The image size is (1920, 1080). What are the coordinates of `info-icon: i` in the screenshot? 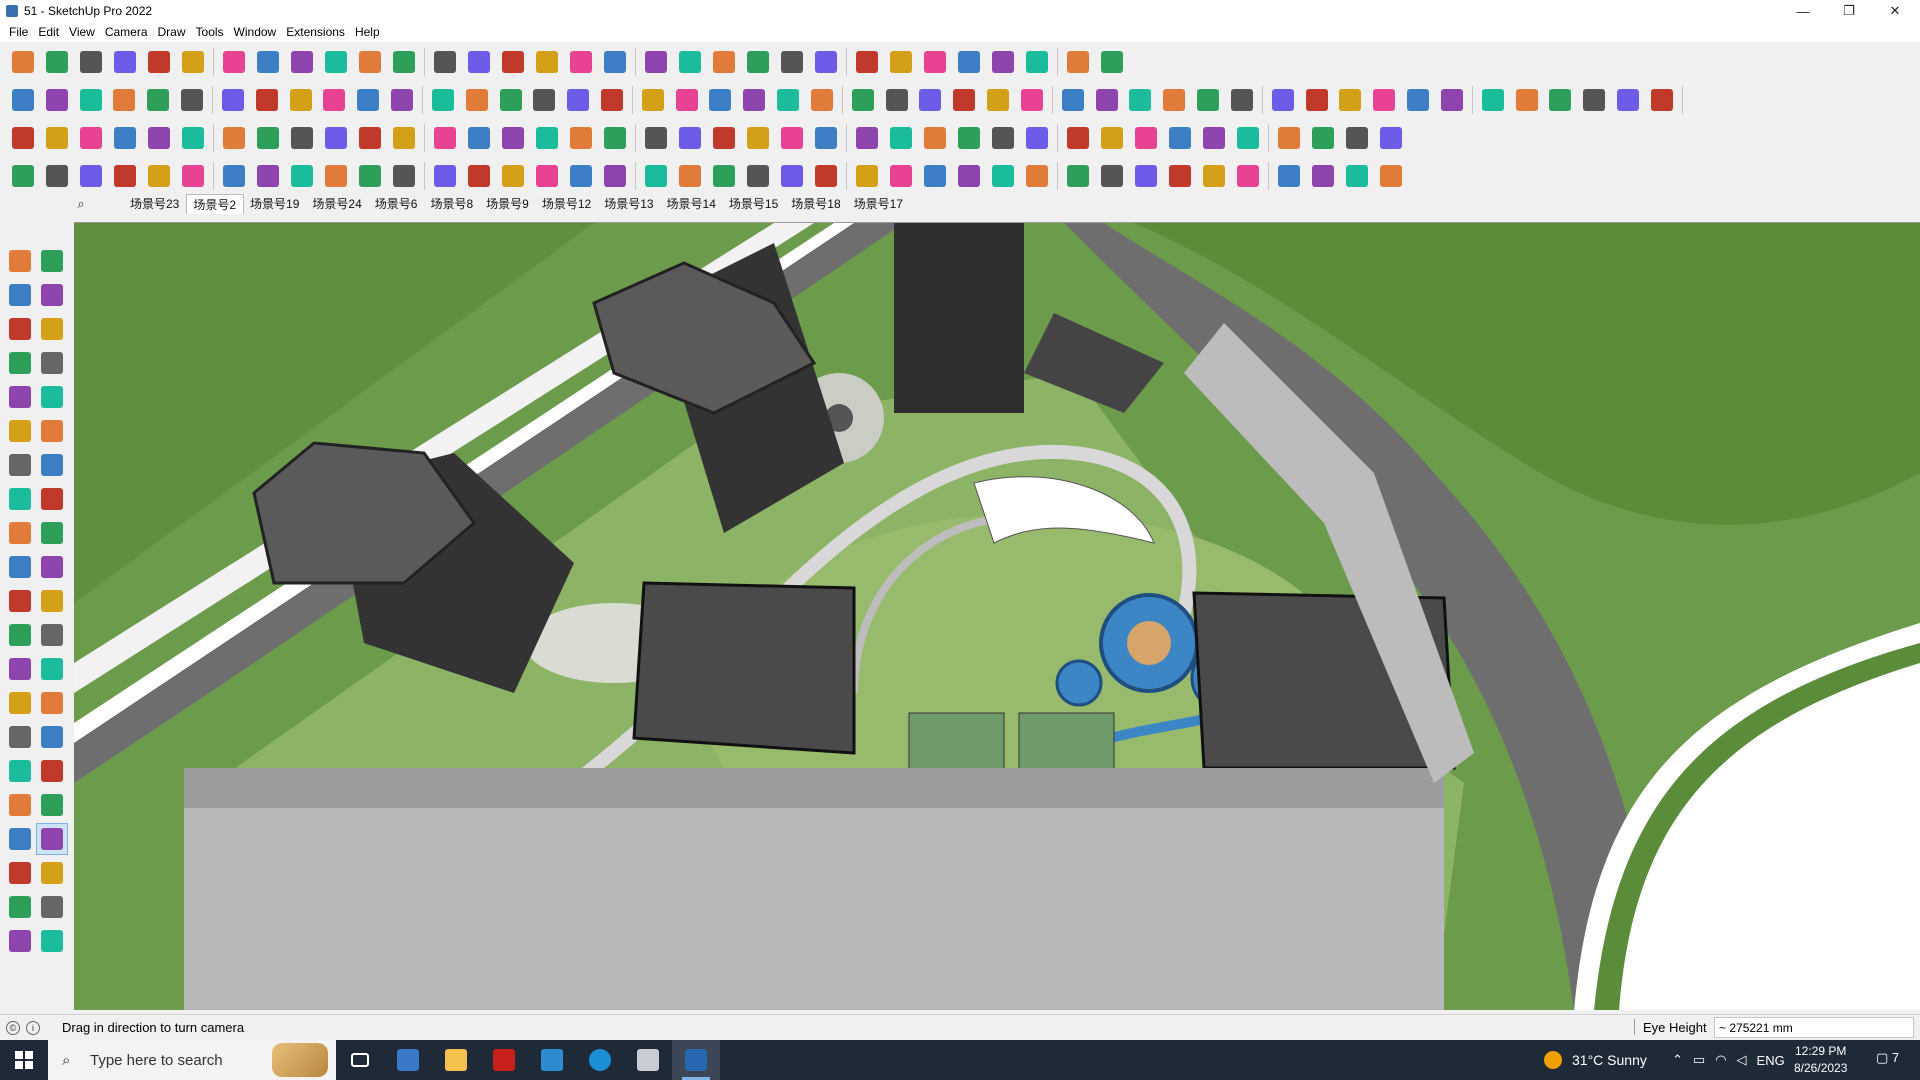 It's located at (33, 1027).